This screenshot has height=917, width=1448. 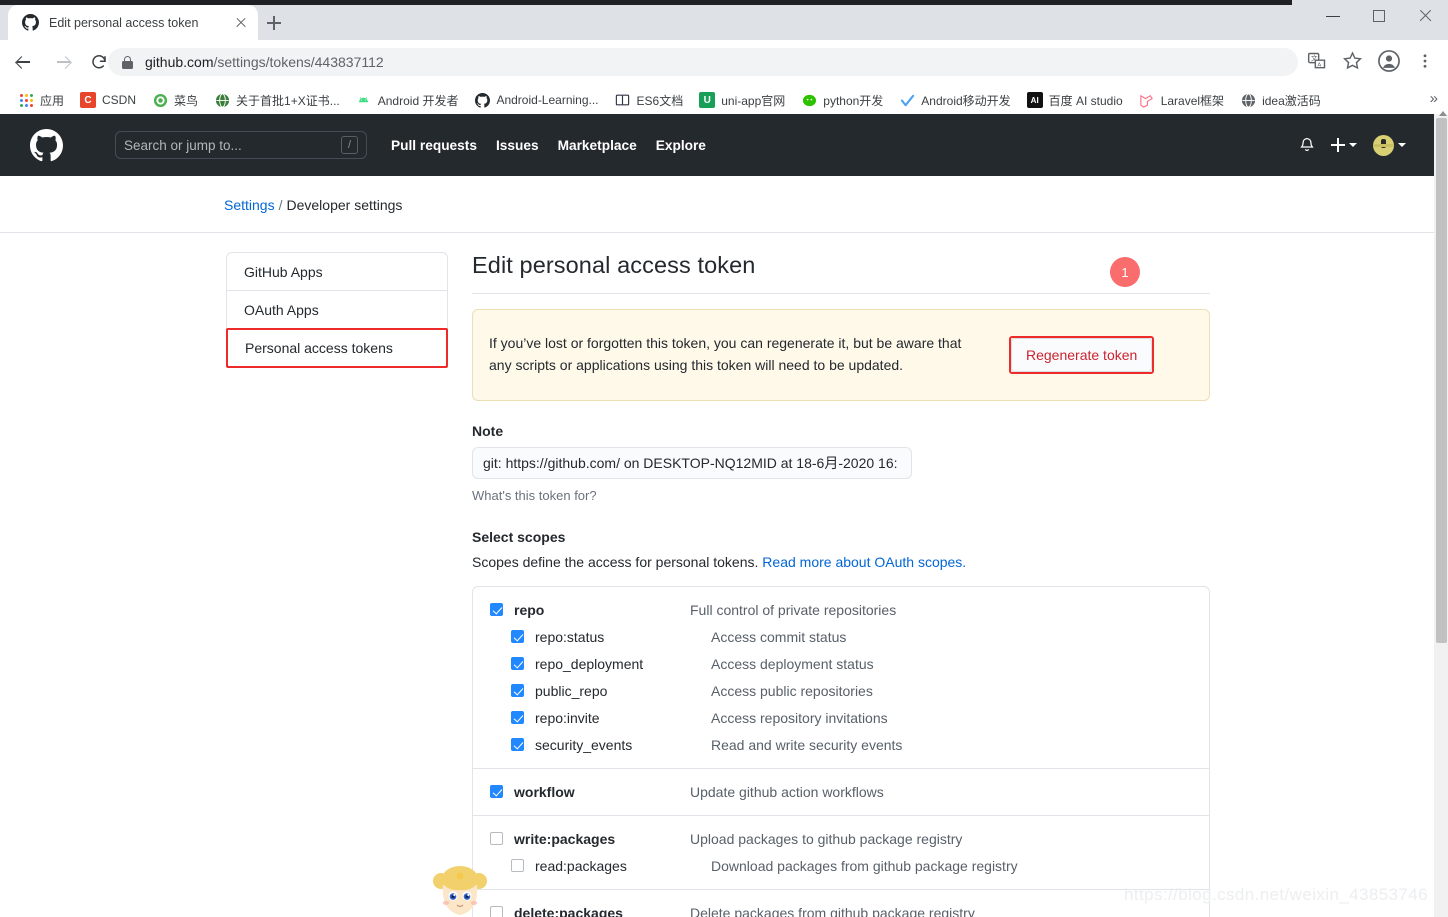 I want to click on bookmark-label: python开发, so click(x=853, y=100).